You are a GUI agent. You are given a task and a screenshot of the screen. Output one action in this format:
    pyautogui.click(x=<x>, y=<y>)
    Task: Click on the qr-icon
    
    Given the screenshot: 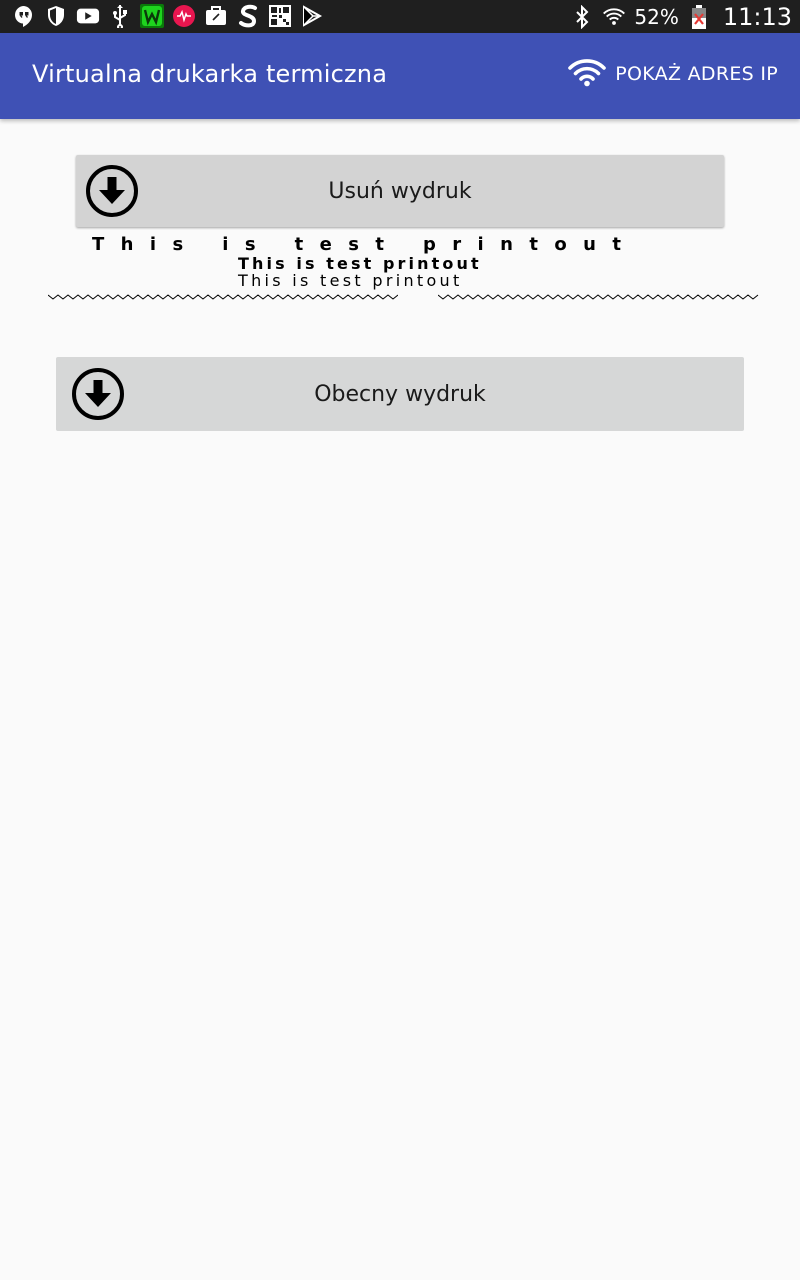 What is the action you would take?
    pyautogui.click(x=280, y=16)
    